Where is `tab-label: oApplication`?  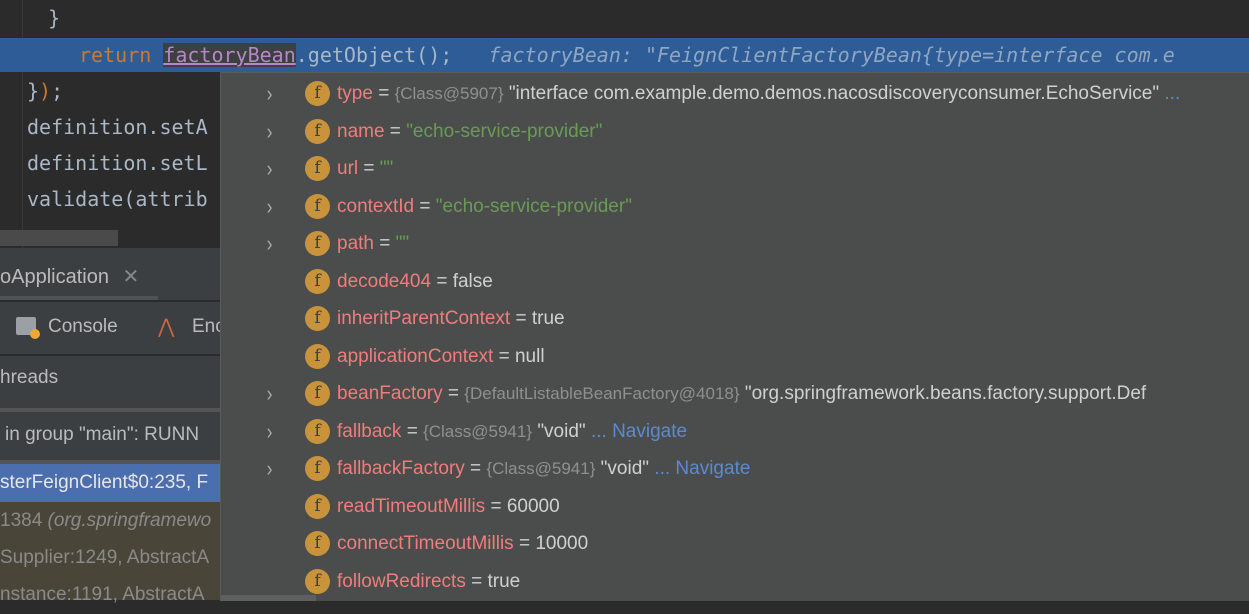
tab-label: oApplication is located at coordinates (54, 277).